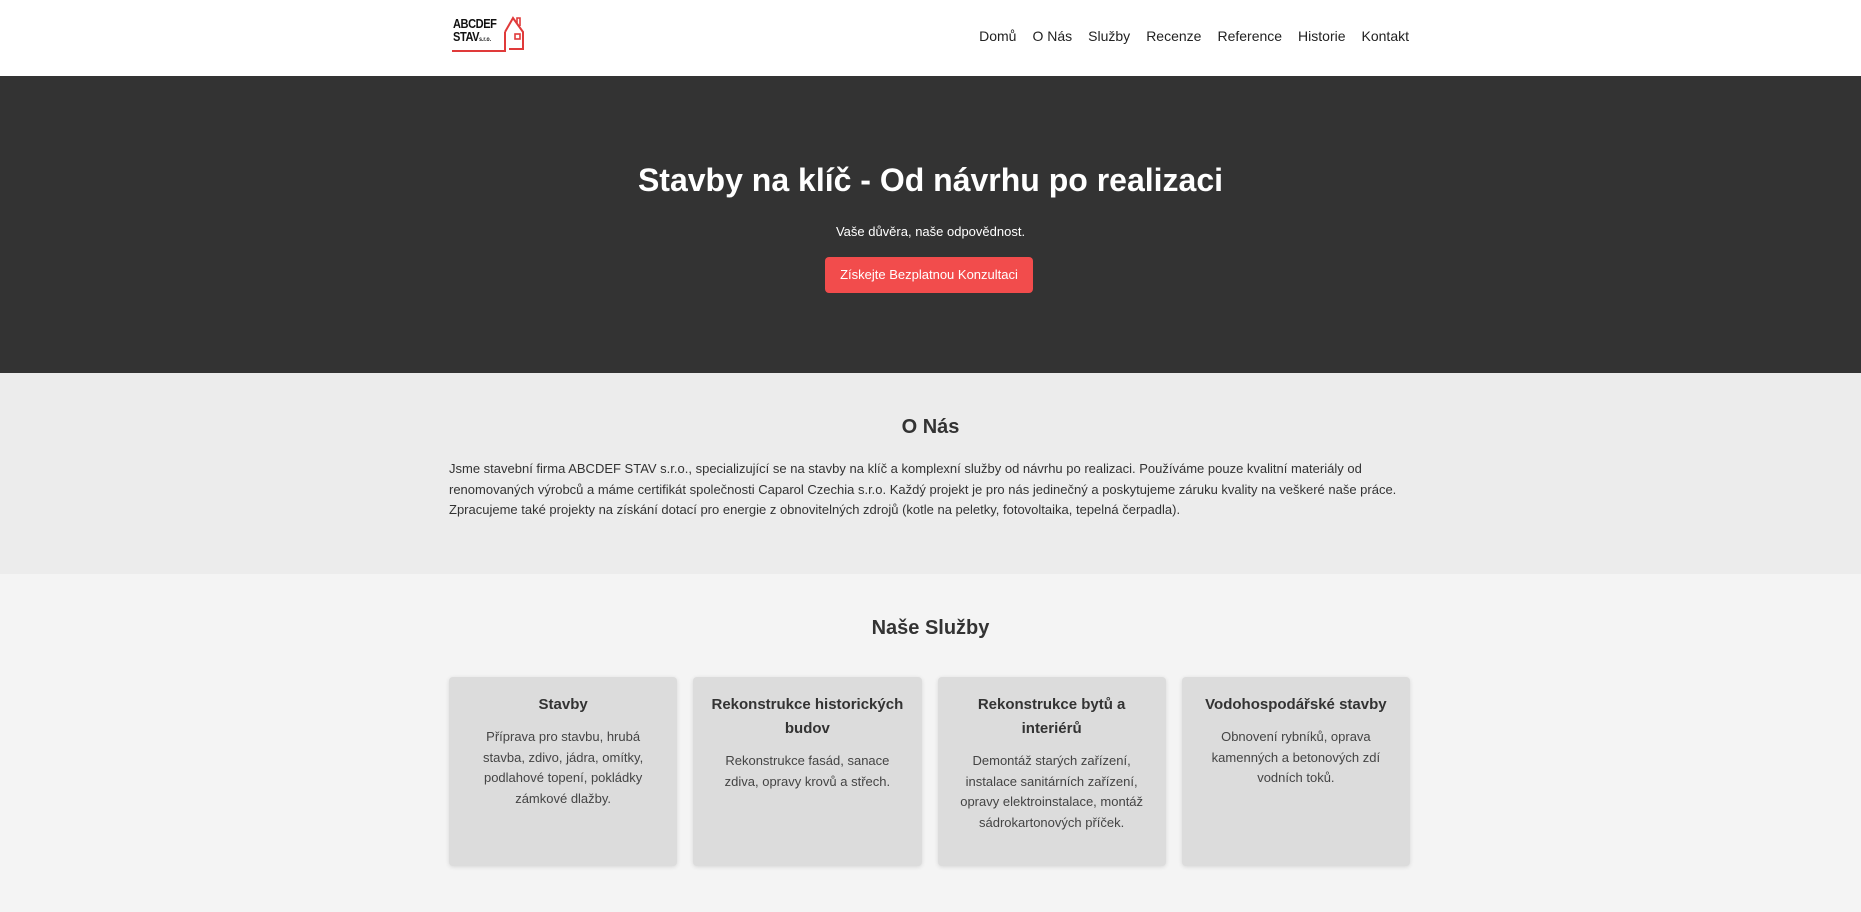  What do you see at coordinates (1321, 36) in the screenshot?
I see `nav-link-historie: Historie` at bounding box center [1321, 36].